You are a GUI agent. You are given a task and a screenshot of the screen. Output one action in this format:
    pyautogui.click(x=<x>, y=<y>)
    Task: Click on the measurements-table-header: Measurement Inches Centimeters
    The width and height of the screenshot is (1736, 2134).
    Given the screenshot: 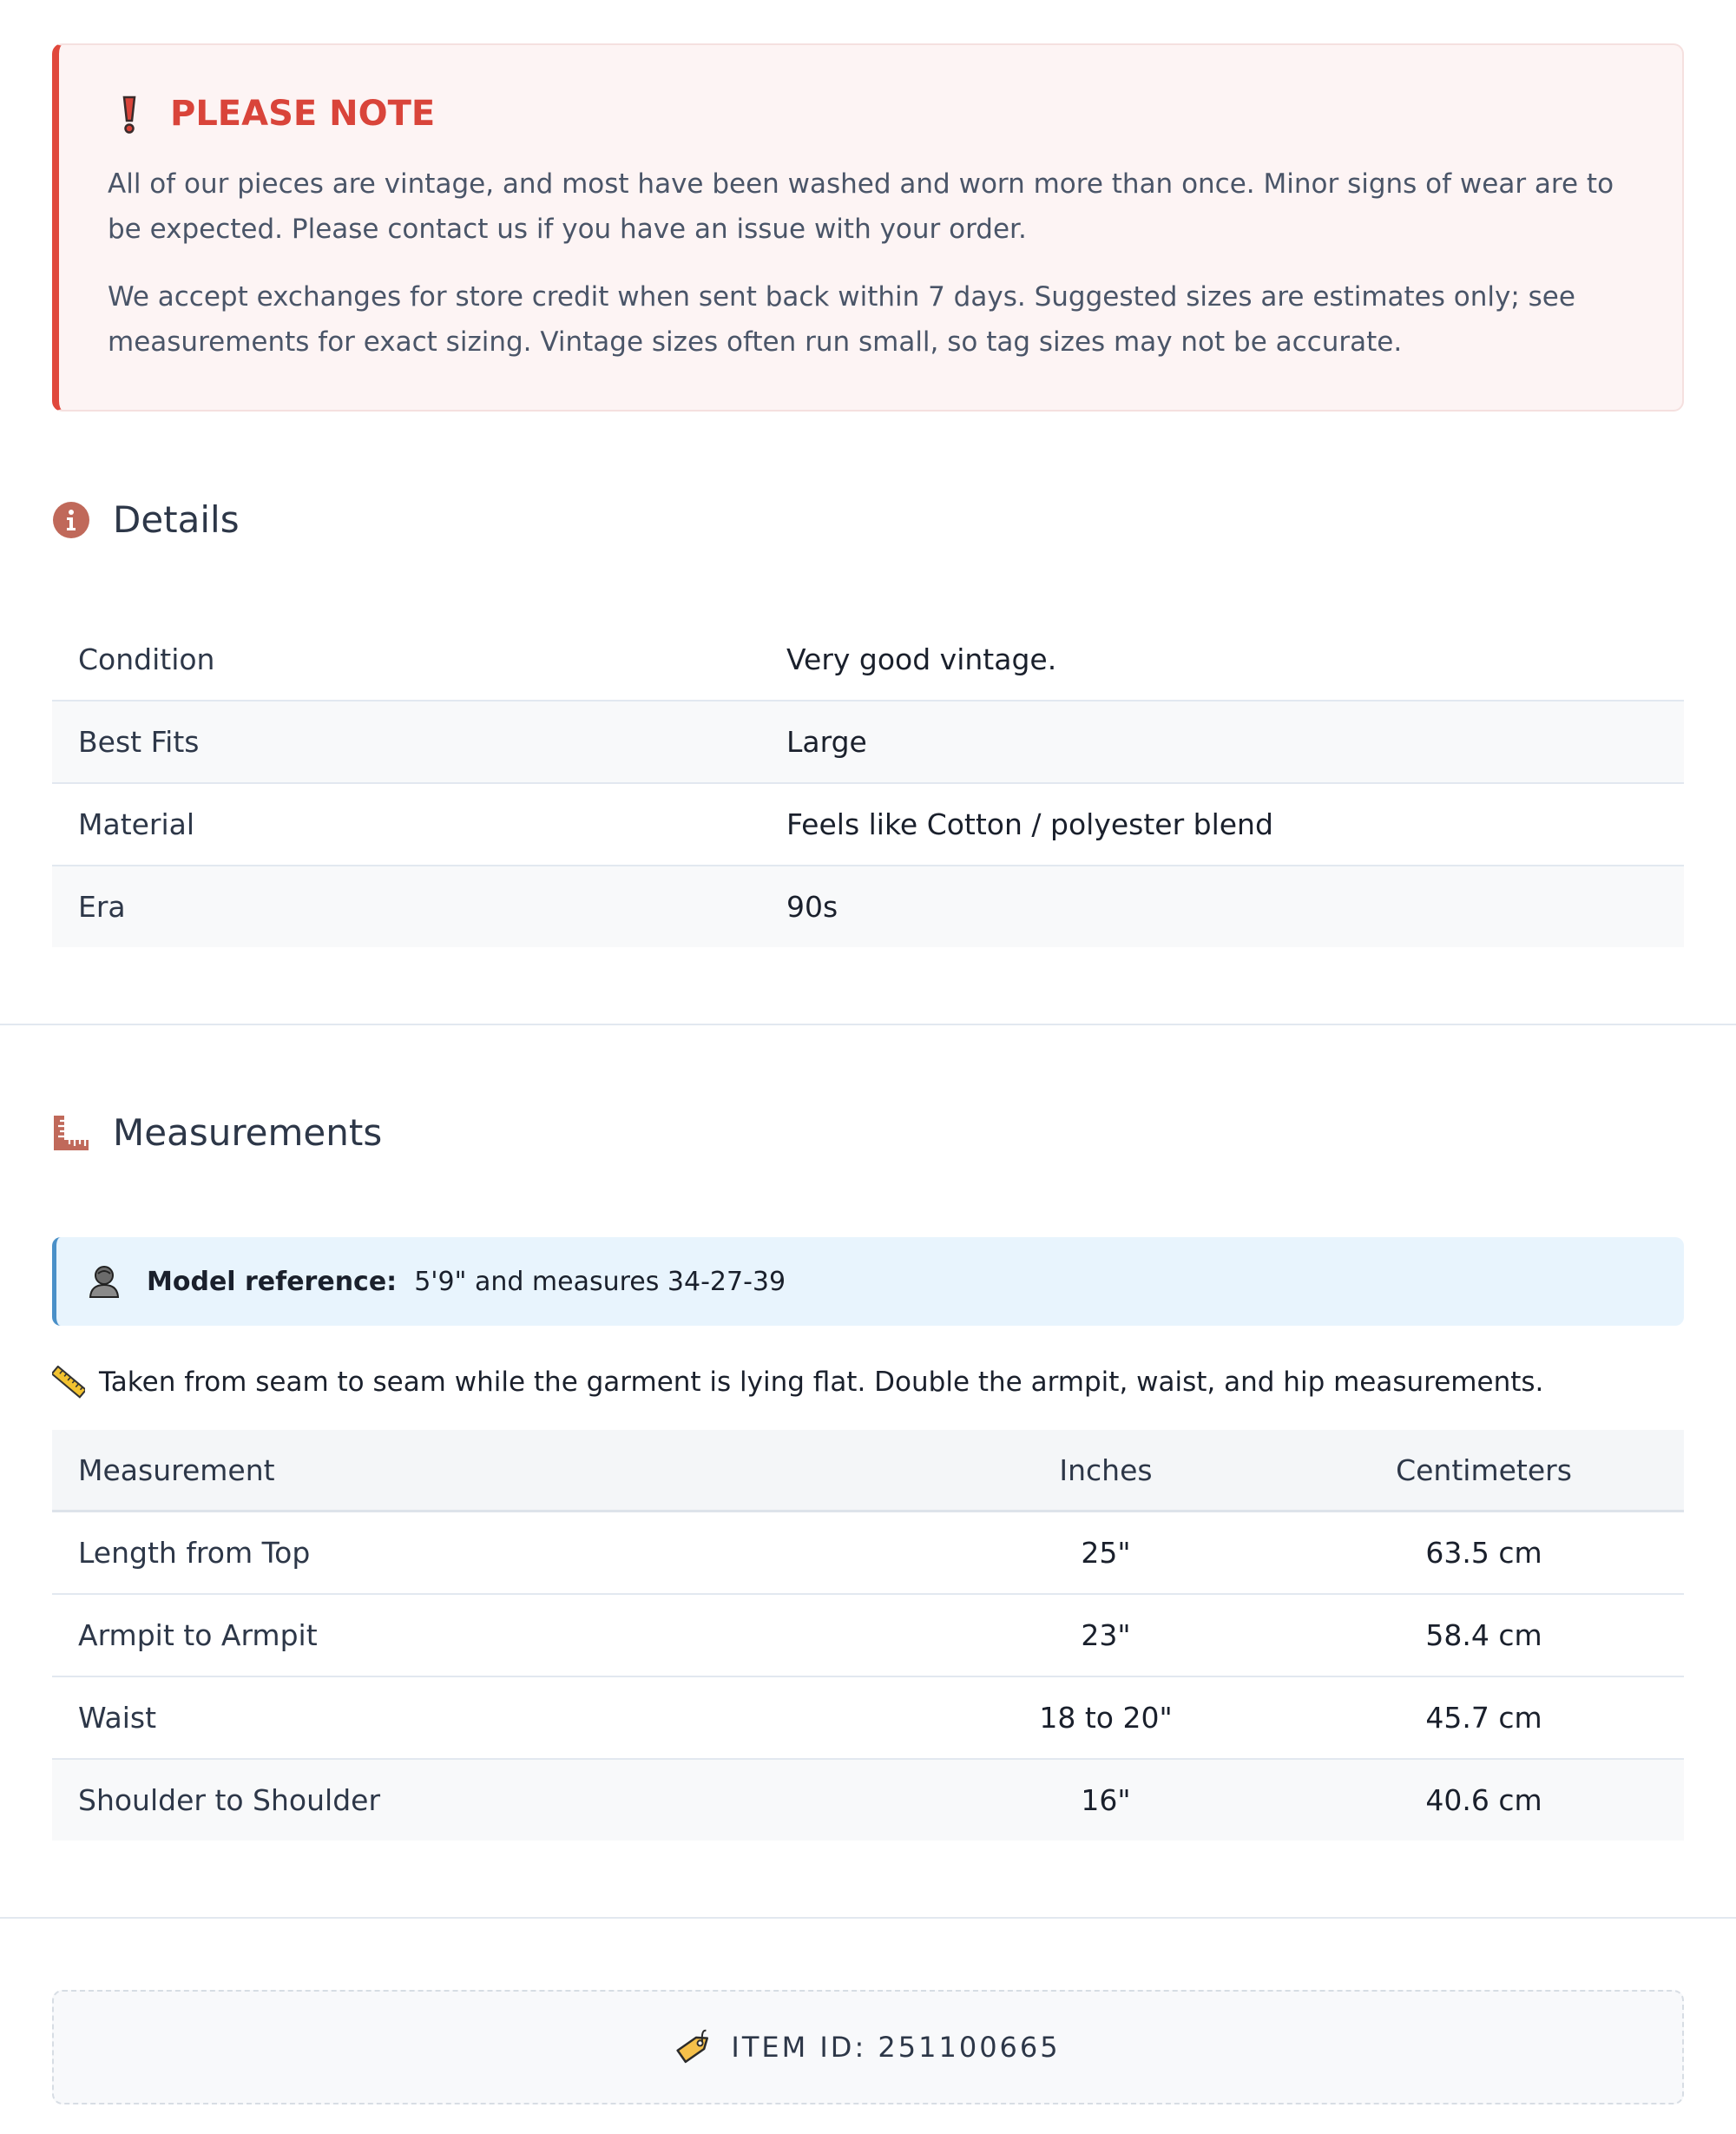 What is the action you would take?
    pyautogui.click(x=868, y=1471)
    